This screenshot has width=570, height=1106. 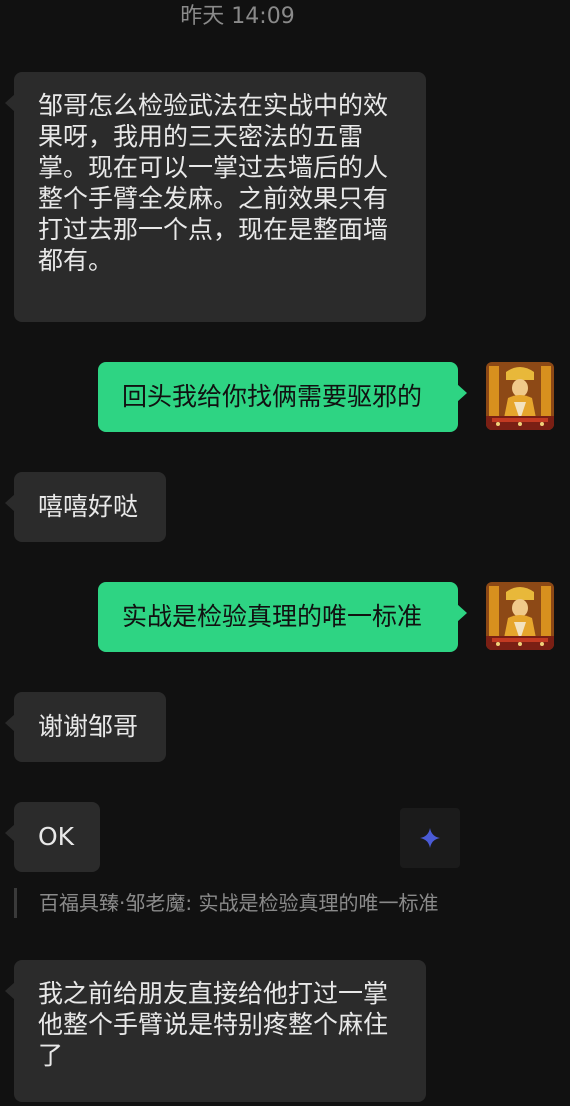 I want to click on message-bubble-incoming: 嘻嘻好哒, so click(x=85, y=507).